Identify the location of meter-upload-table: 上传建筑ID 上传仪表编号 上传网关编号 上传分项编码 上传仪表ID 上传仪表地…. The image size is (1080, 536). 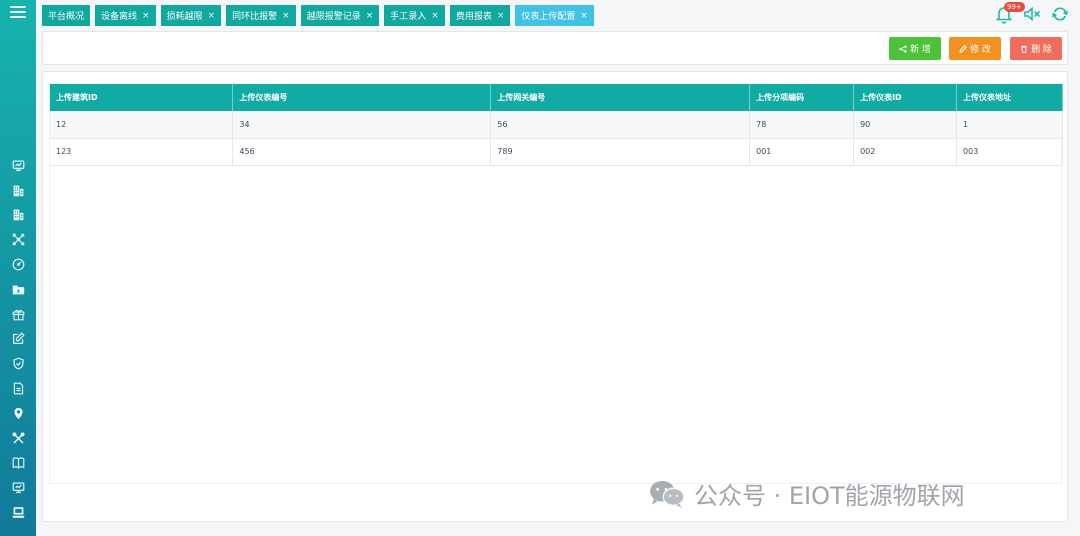
(556, 125).